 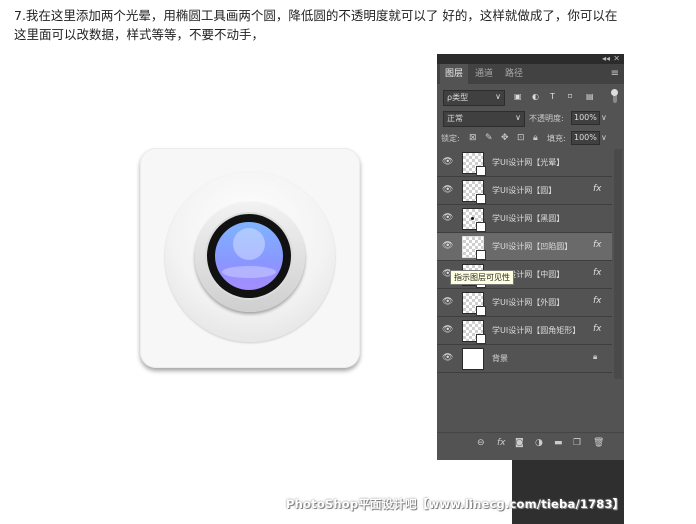 I want to click on blend-mode-label: 正常, so click(x=455, y=118).